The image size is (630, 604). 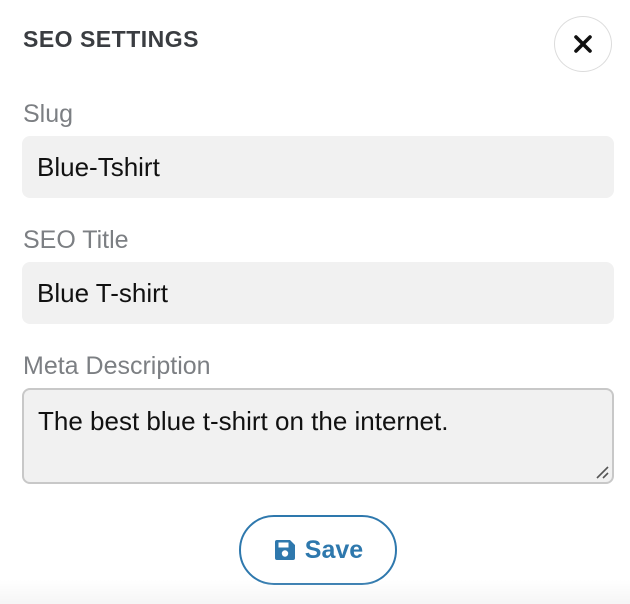 I want to click on save-button-label: Save, so click(x=334, y=549).